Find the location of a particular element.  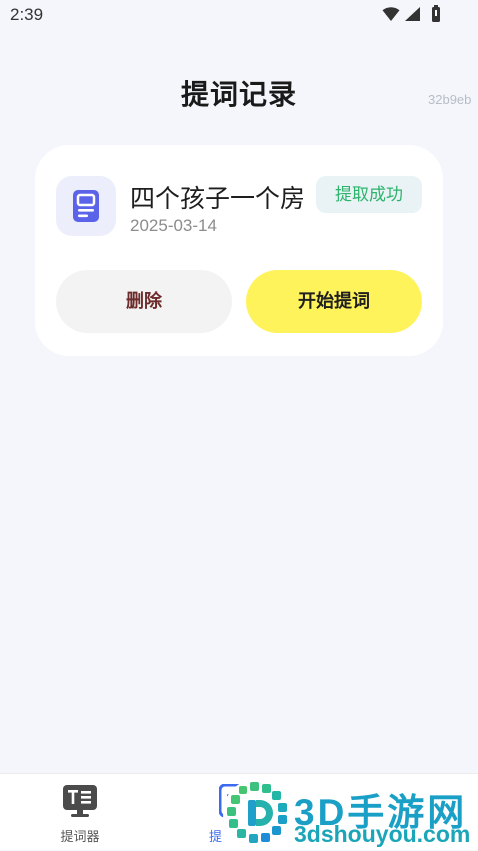

wifi-icon is located at coordinates (391, 14).